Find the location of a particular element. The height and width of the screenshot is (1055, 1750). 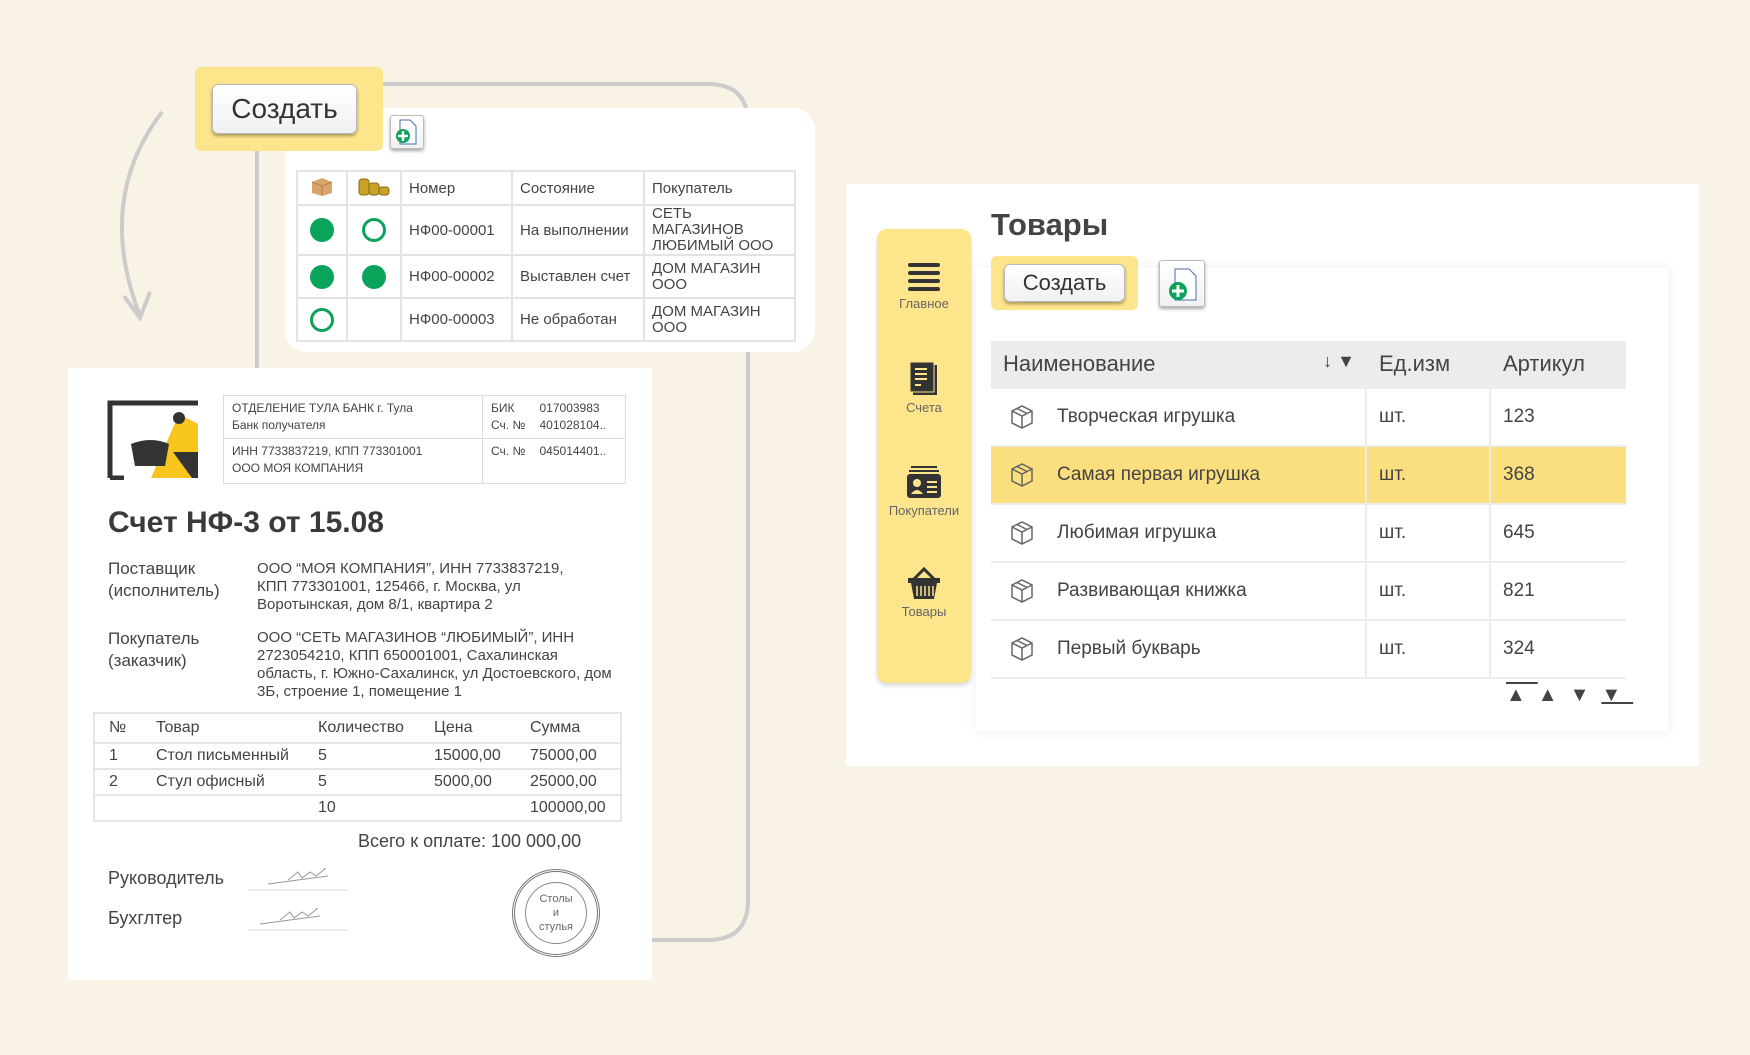

column-header-sku: Артикул is located at coordinates (1557, 365).